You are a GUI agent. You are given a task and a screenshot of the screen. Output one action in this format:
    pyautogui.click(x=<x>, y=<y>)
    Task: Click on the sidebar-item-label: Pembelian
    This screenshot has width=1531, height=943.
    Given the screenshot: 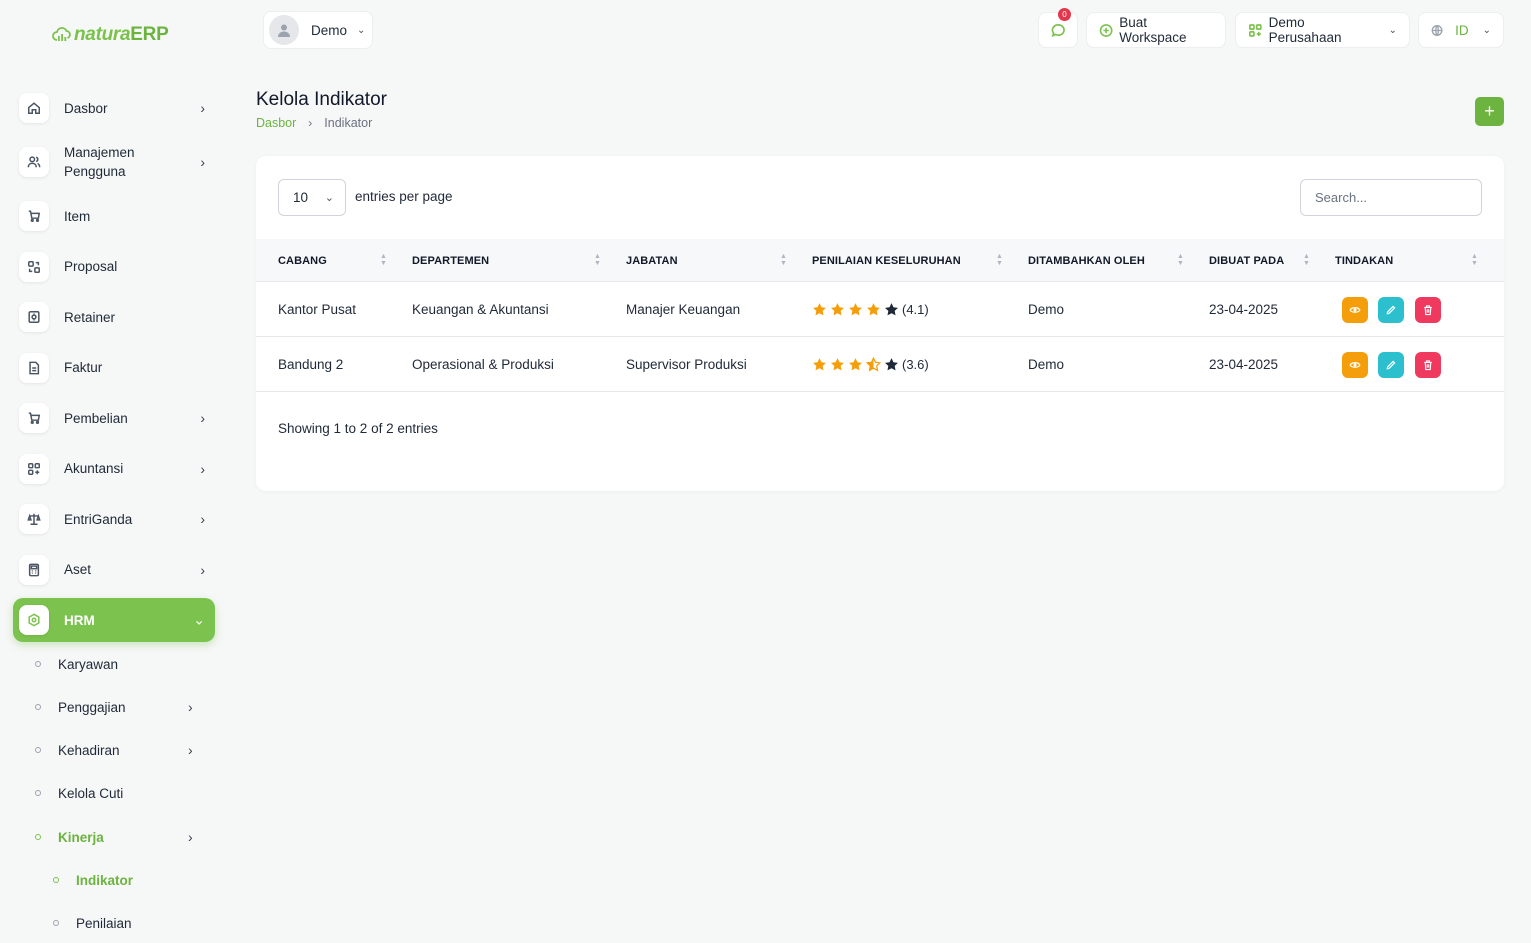 What is the action you would take?
    pyautogui.click(x=96, y=418)
    